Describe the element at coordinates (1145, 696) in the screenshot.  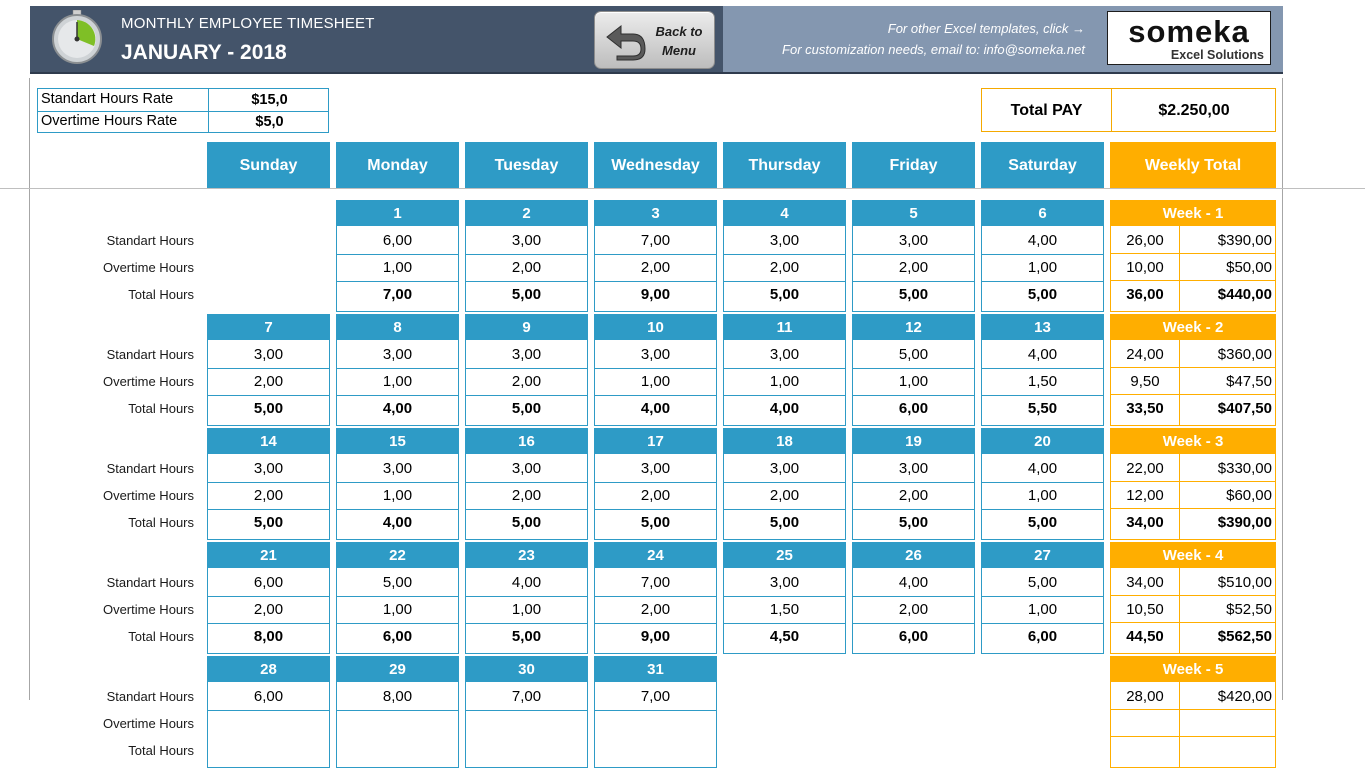
I see `weekly-std-hours: 28,00` at that location.